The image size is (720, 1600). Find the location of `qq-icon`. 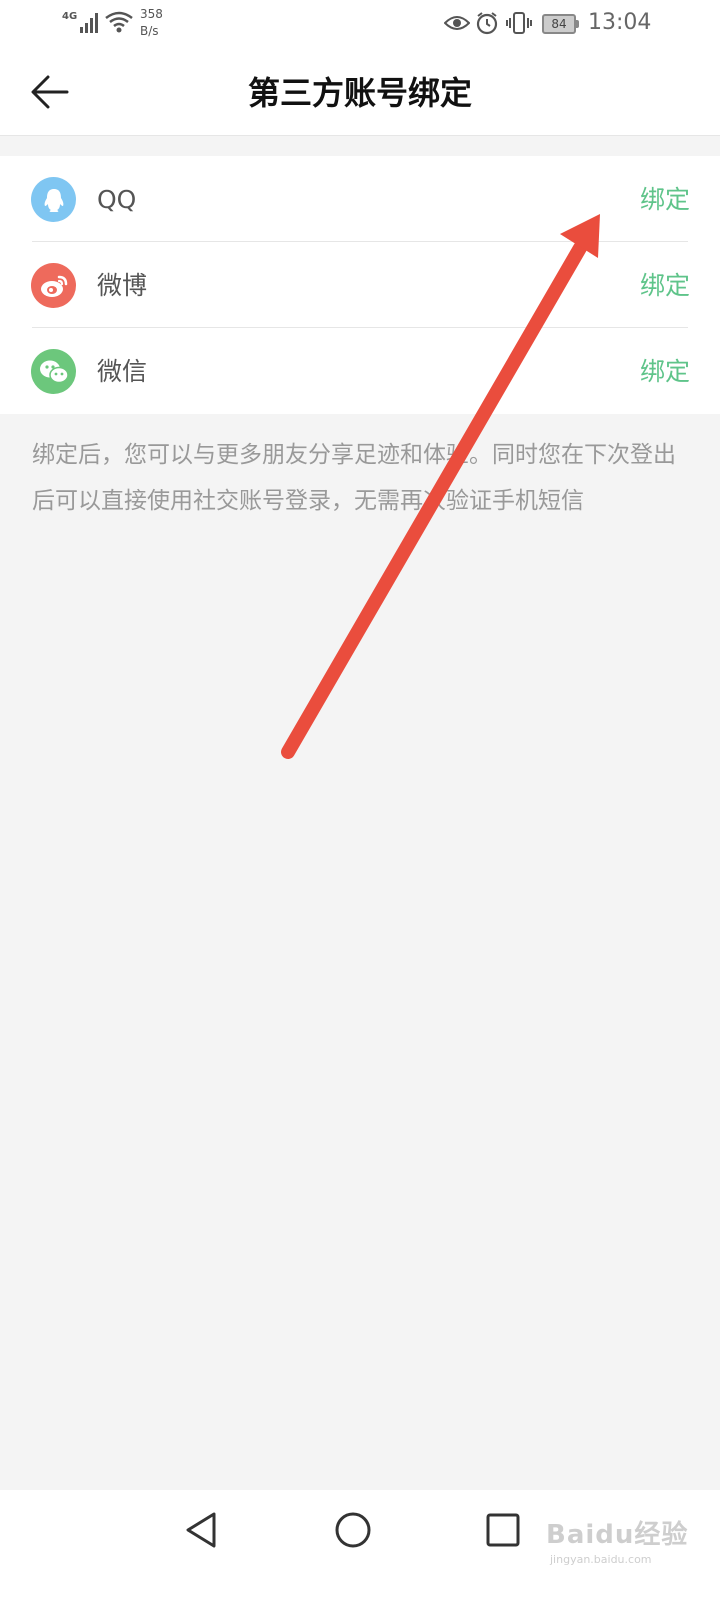

qq-icon is located at coordinates (53, 199).